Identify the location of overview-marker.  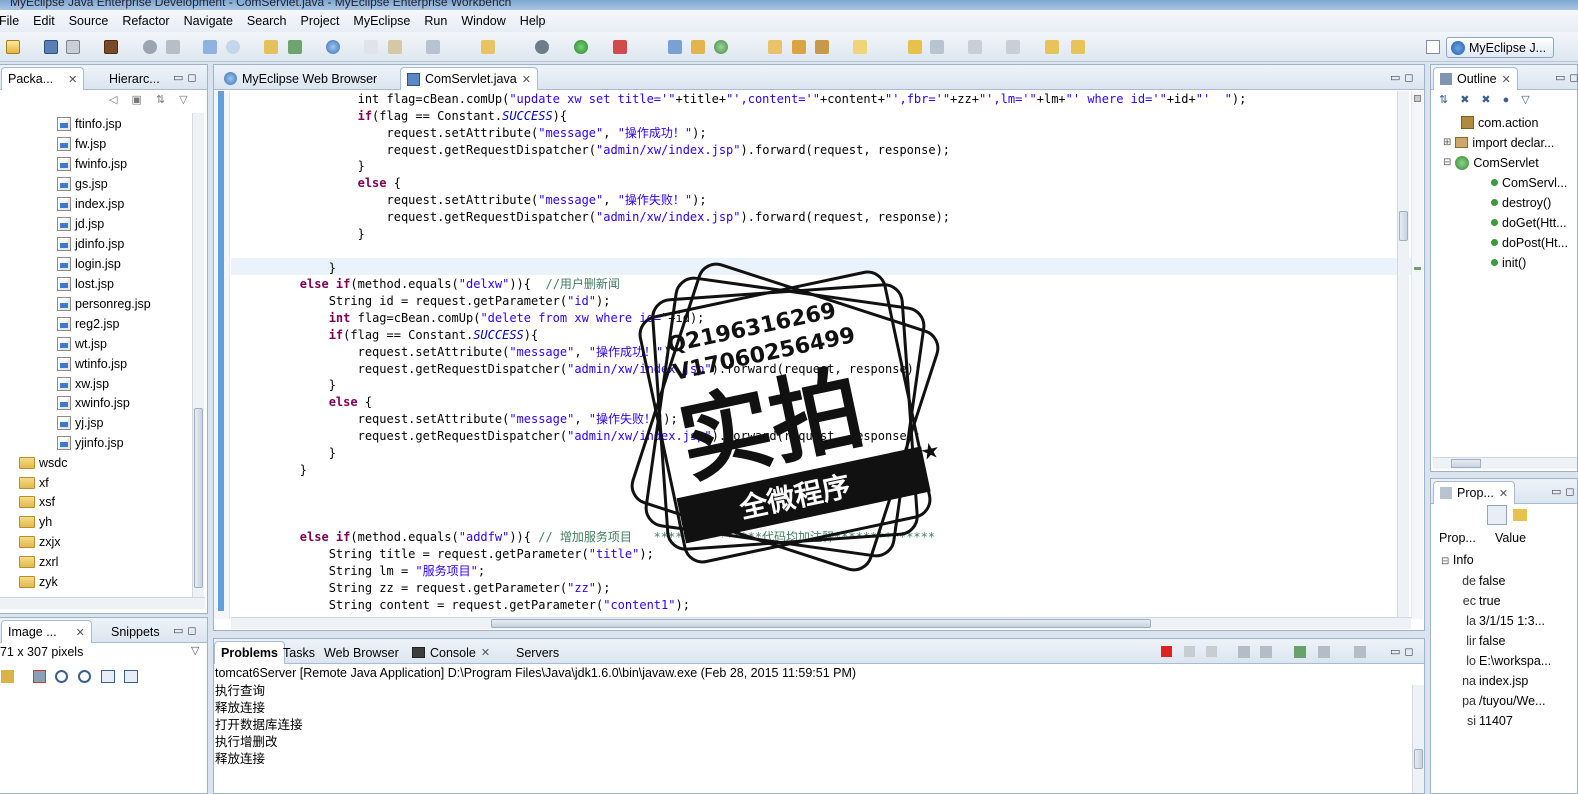
(1417, 268).